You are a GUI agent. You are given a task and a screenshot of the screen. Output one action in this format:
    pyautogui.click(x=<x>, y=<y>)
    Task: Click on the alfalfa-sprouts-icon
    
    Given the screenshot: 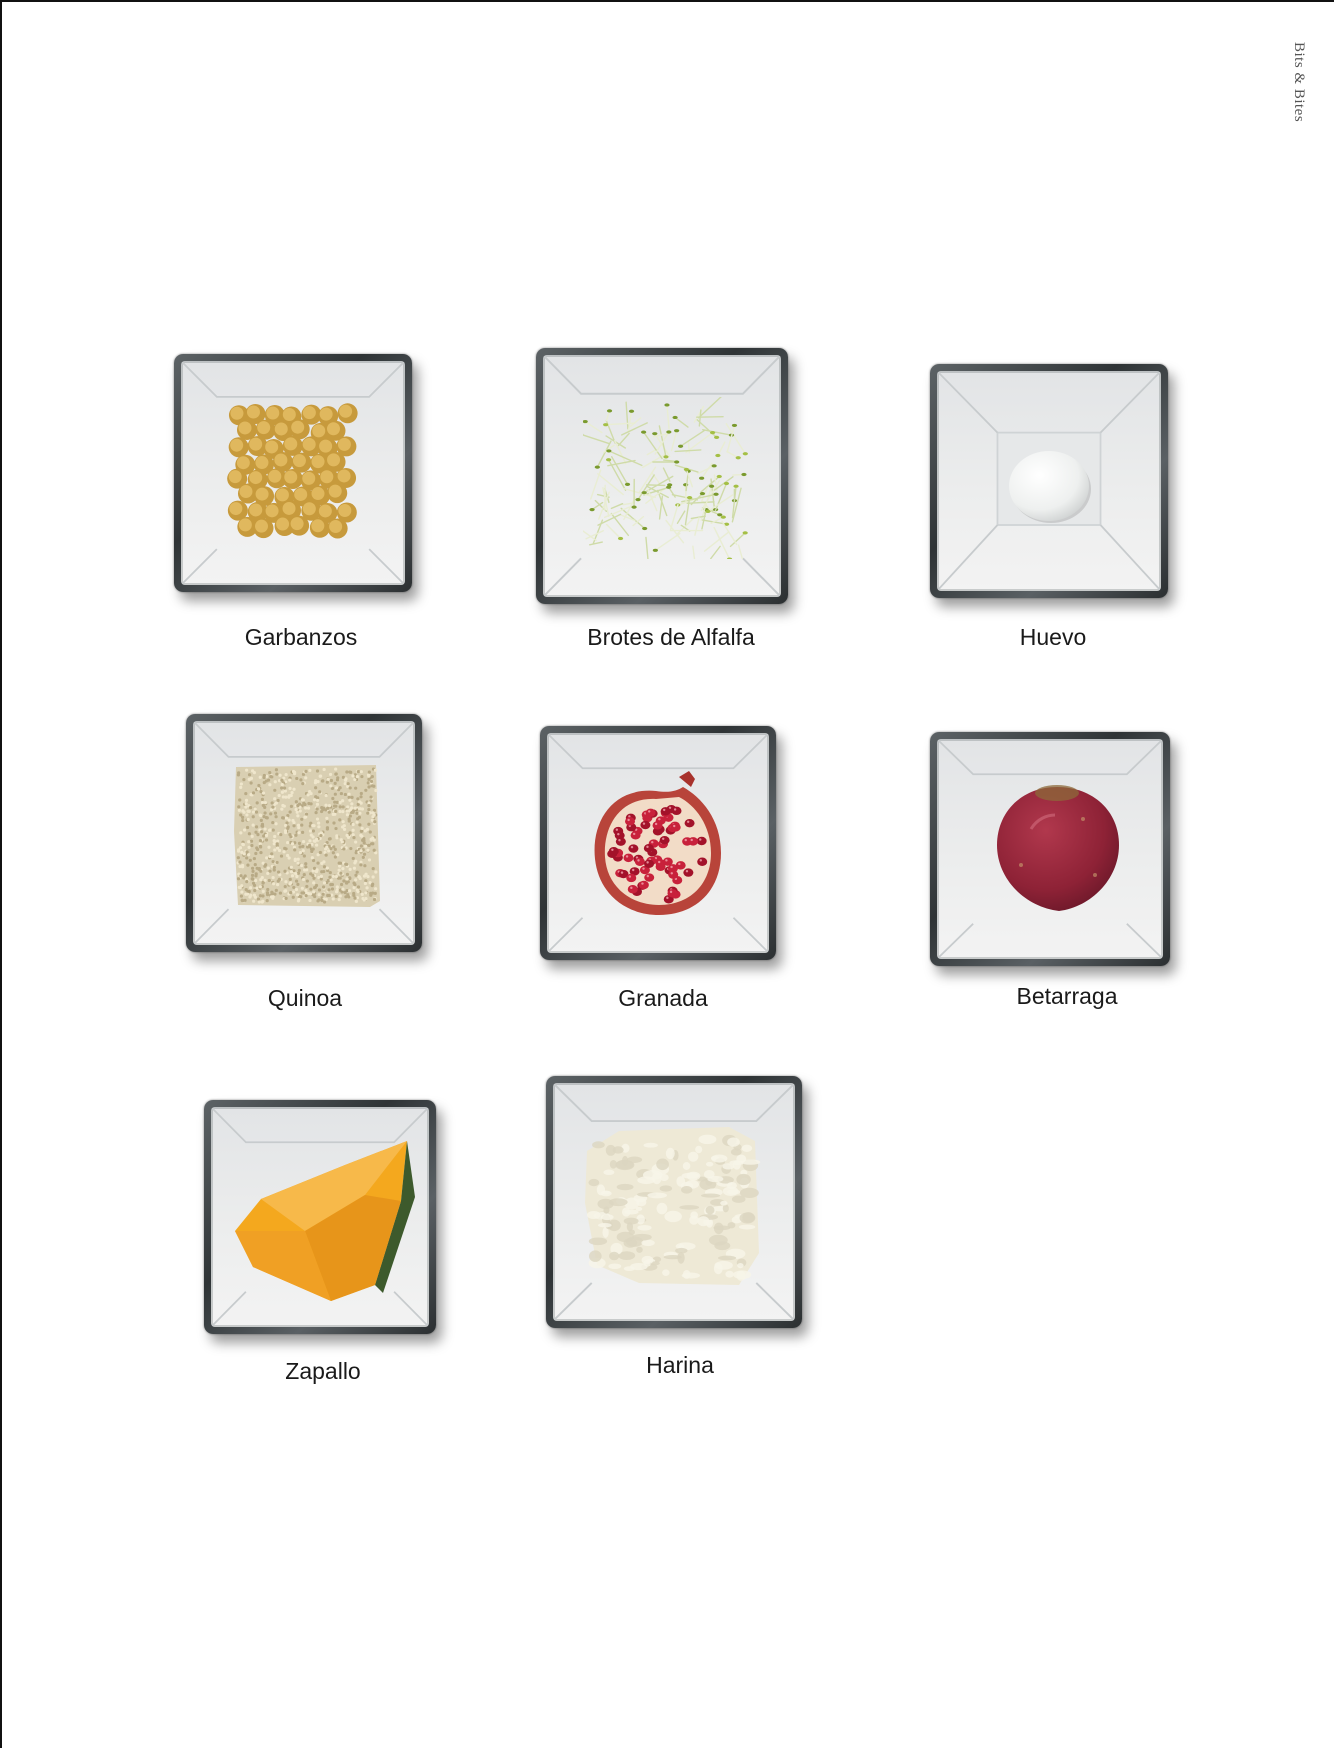 What is the action you would take?
    pyautogui.click(x=667, y=478)
    